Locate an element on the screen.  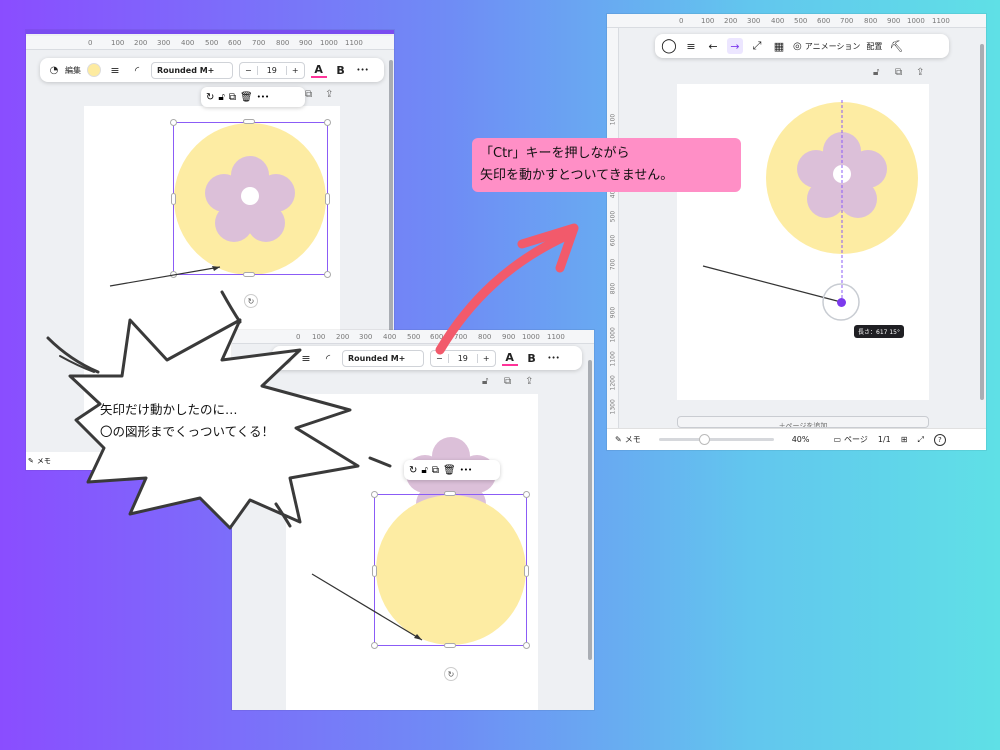
big-curved-arrow is located at coordinates (507, 289).